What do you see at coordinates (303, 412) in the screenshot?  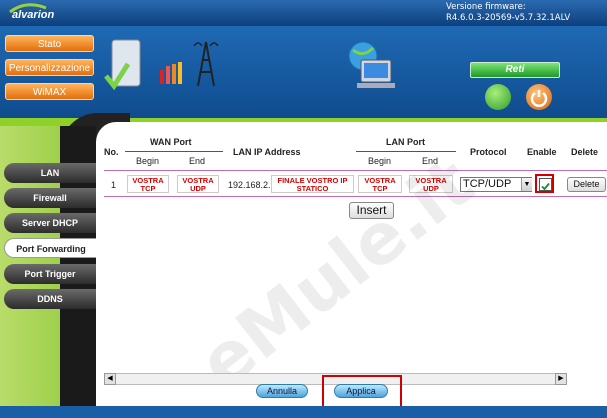 I see `bottom-bar` at bounding box center [303, 412].